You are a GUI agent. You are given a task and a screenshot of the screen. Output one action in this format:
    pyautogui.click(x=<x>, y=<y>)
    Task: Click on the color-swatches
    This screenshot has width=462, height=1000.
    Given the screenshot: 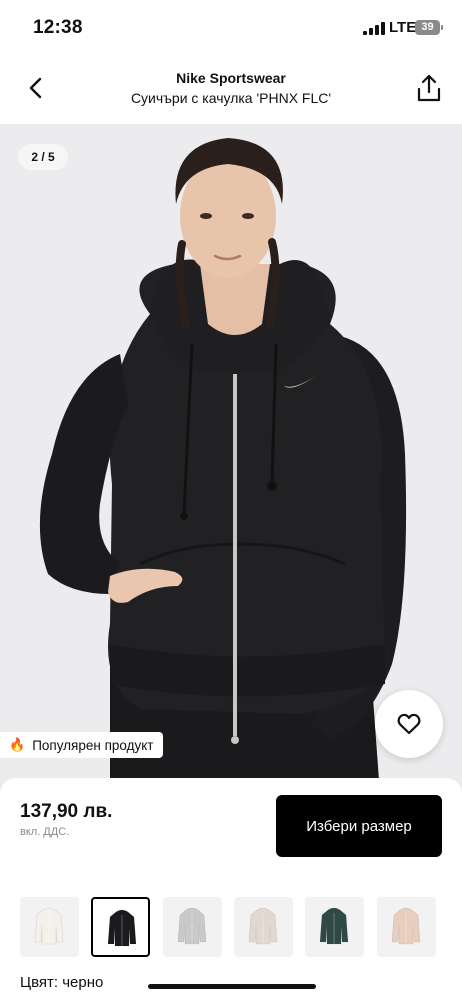 What is the action you would take?
    pyautogui.click(x=231, y=928)
    